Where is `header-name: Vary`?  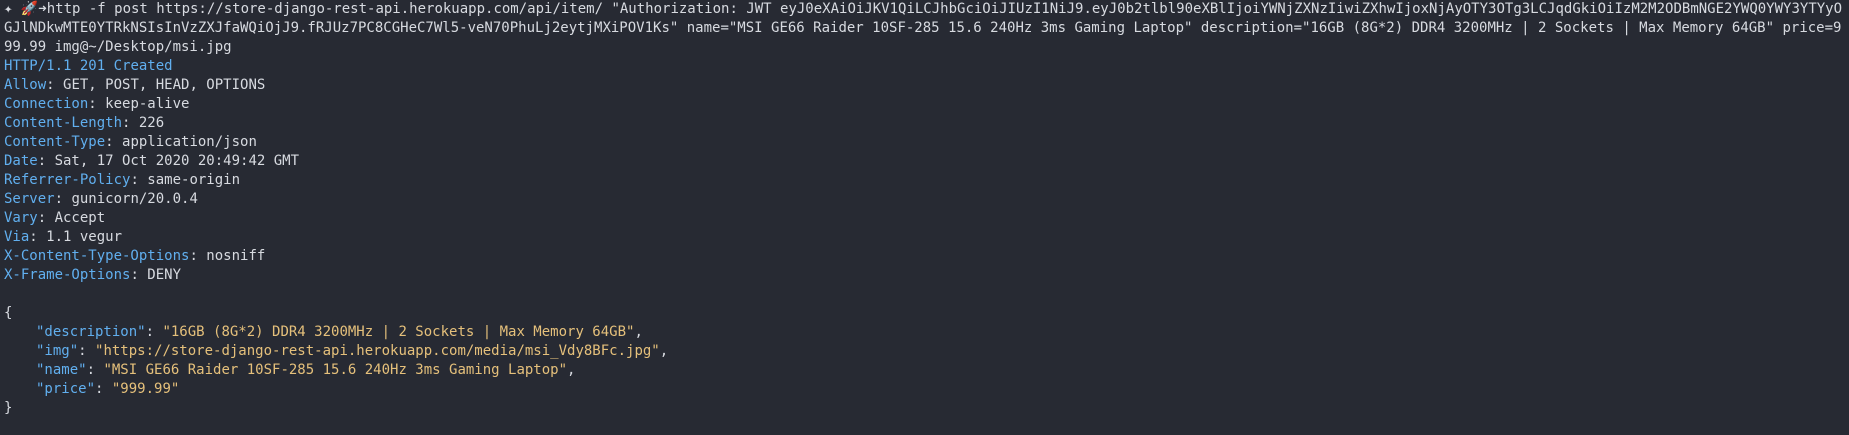 header-name: Vary is located at coordinates (21, 218).